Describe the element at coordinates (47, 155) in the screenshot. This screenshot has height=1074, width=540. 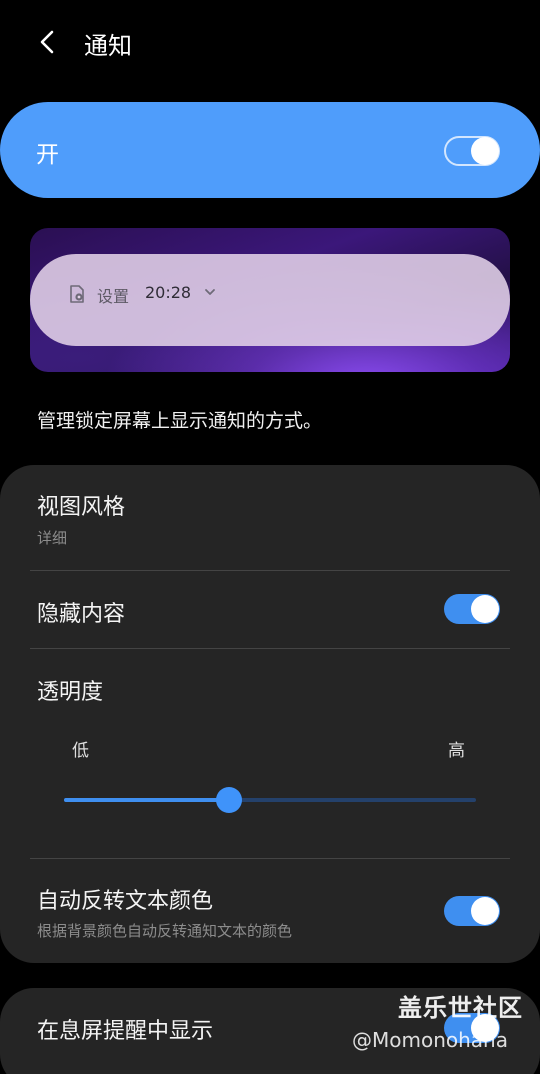
I see `master-switch-label: 开` at that location.